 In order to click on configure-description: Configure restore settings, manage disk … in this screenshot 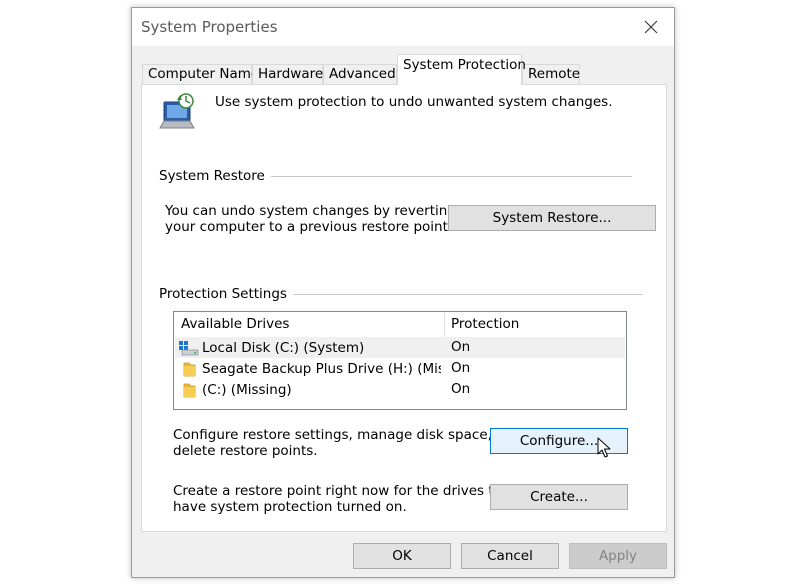, I will do `click(347, 443)`.